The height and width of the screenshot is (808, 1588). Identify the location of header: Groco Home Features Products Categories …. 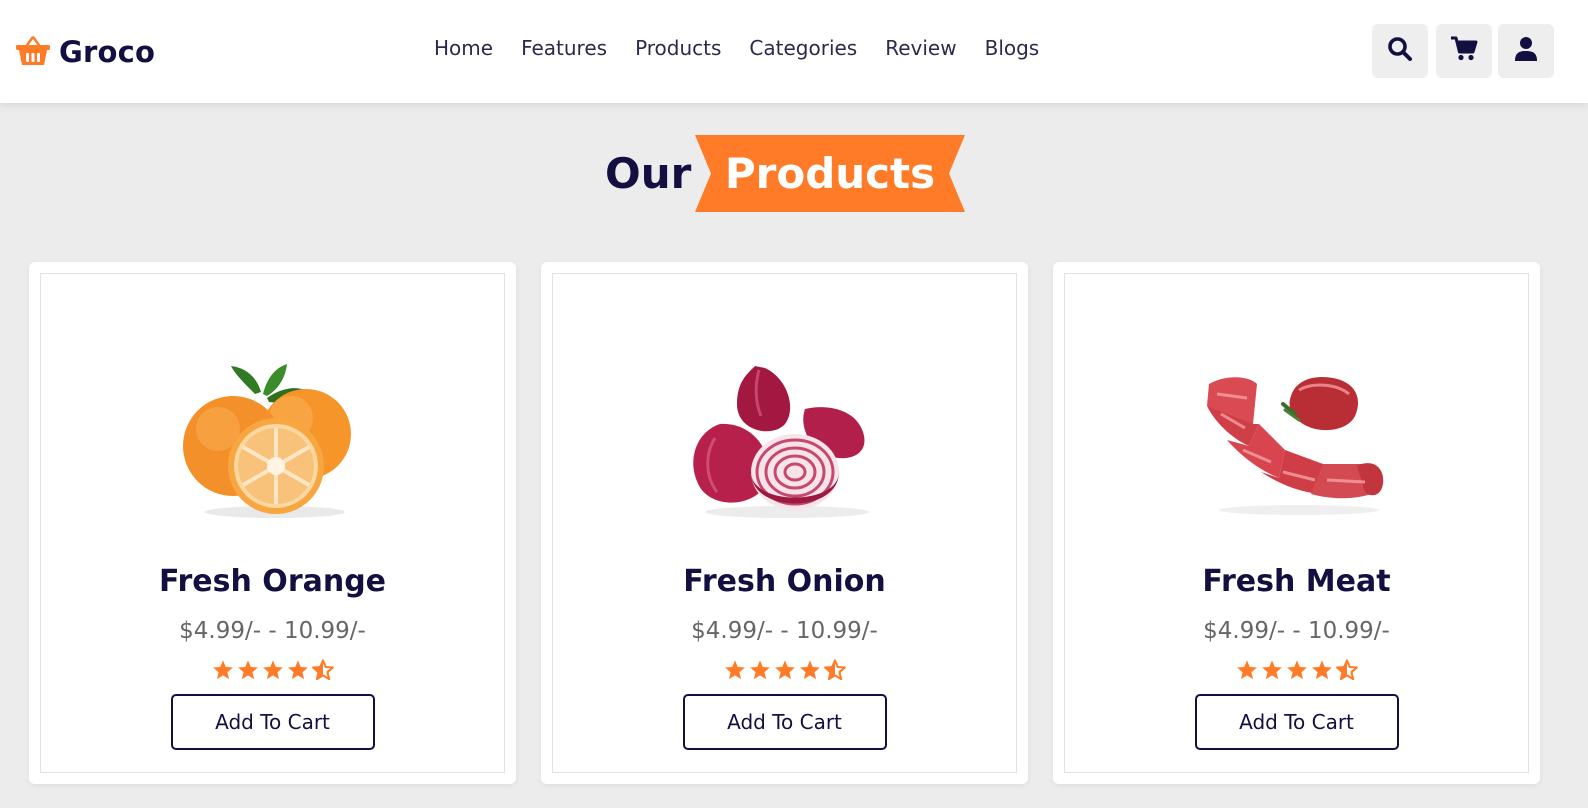
(794, 51).